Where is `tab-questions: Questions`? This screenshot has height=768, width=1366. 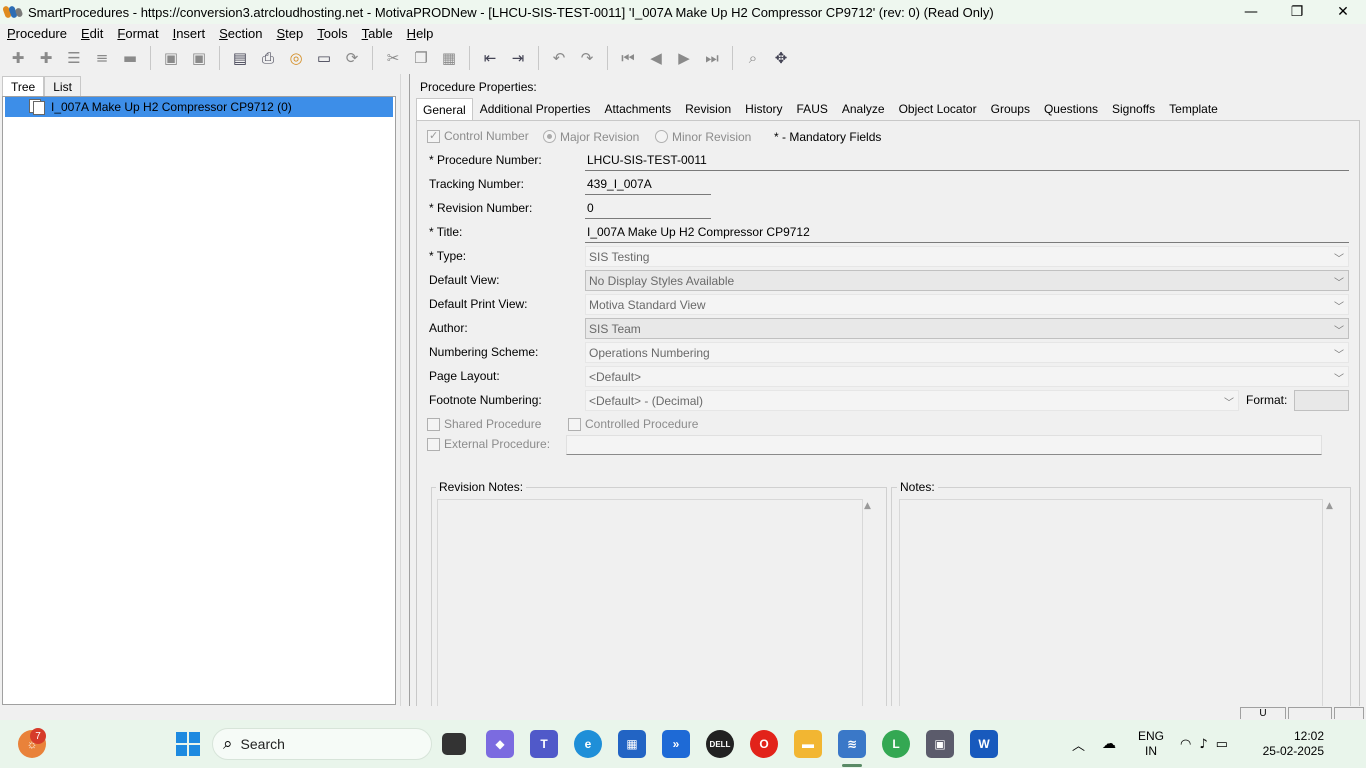
tab-questions: Questions is located at coordinates (1071, 109).